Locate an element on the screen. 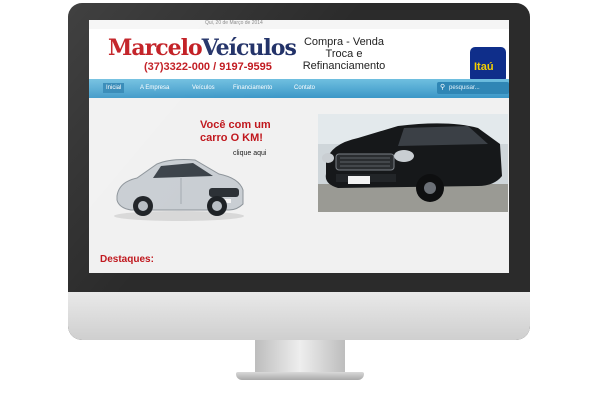 Image resolution: width=600 pixels, height=400 pixels. nav-financiamento: Financiamento is located at coordinates (252, 88).